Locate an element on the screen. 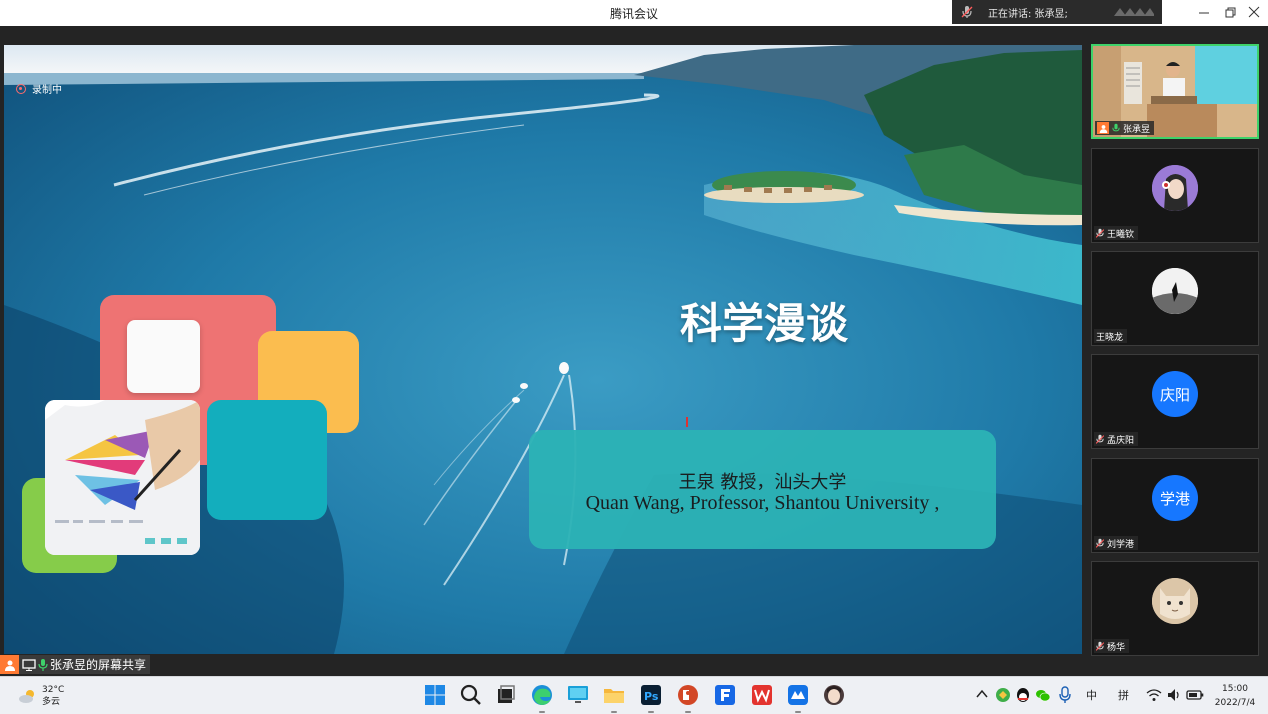 This screenshot has height=714, width=1268. chart-paper-photo is located at coordinates (122, 477).